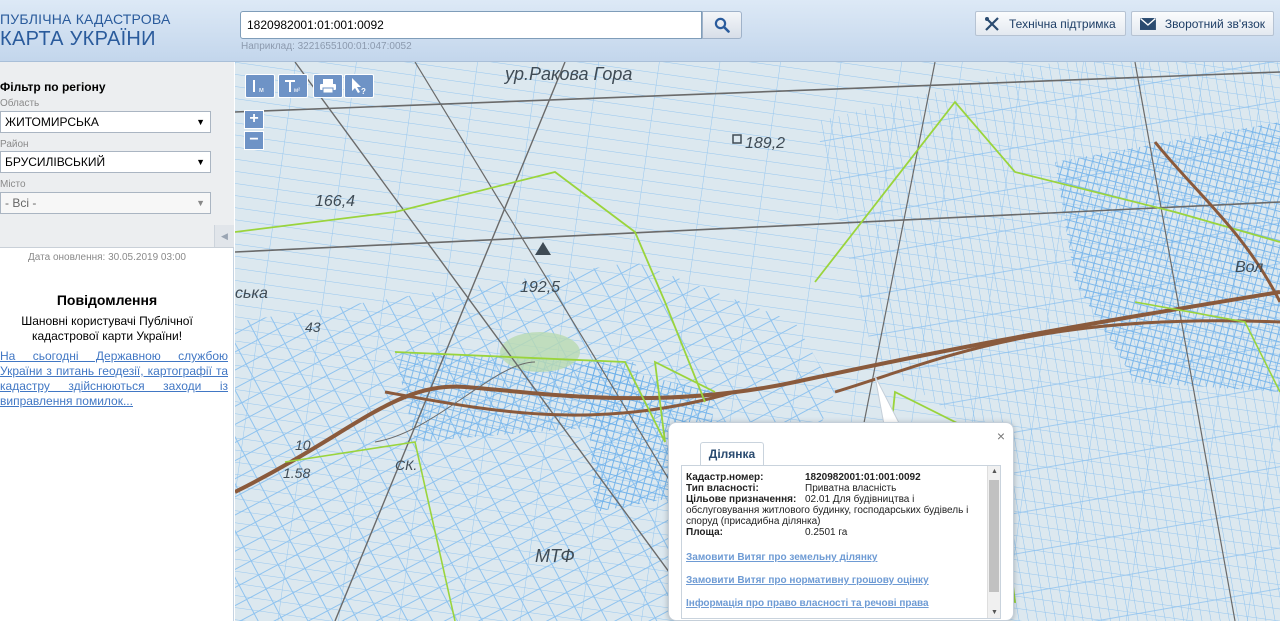 This screenshot has height=621, width=1280. I want to click on svg-text: м, so click(261, 90).